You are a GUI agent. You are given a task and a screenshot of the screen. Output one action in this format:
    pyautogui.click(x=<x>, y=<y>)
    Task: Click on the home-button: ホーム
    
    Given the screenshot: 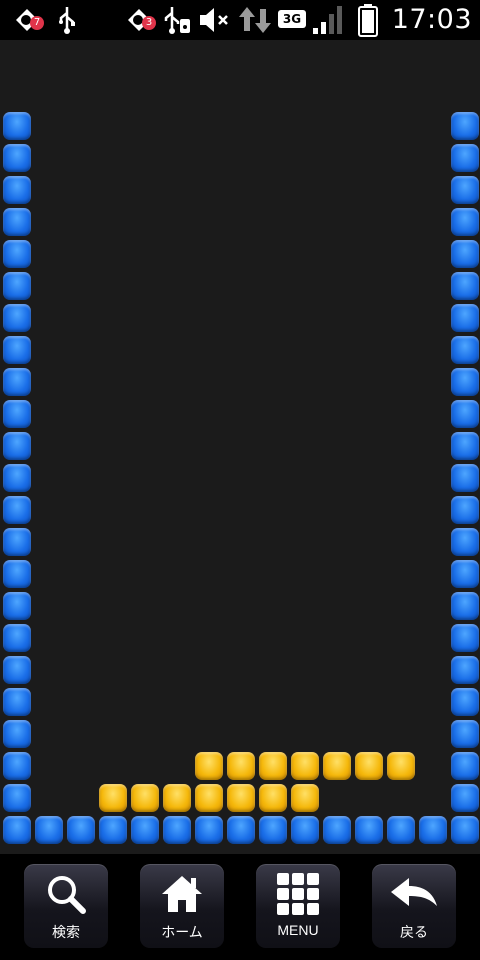 What is the action you would take?
    pyautogui.click(x=182, y=906)
    